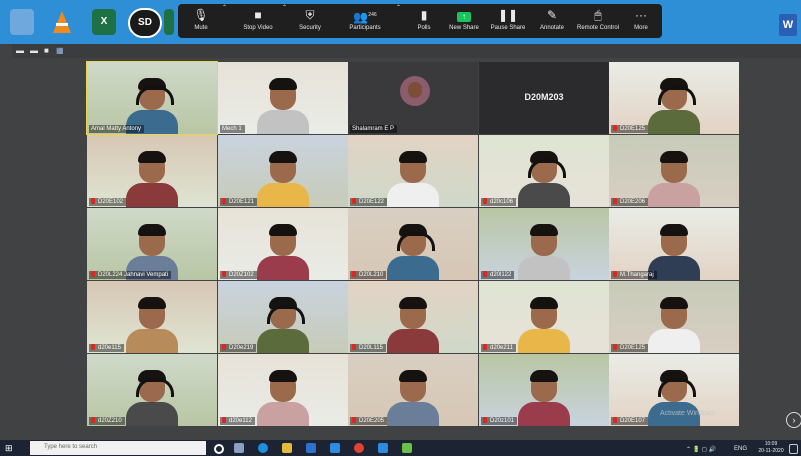 The width and height of the screenshot is (801, 456). Describe the element at coordinates (424, 21) in the screenshot. I see `polls-button: ▮ Polls` at that location.